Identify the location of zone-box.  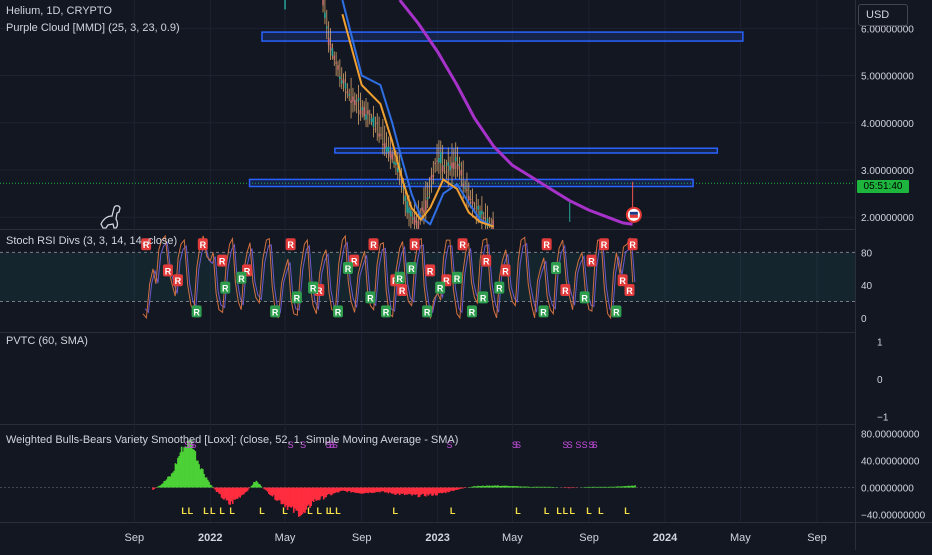
(471, 183).